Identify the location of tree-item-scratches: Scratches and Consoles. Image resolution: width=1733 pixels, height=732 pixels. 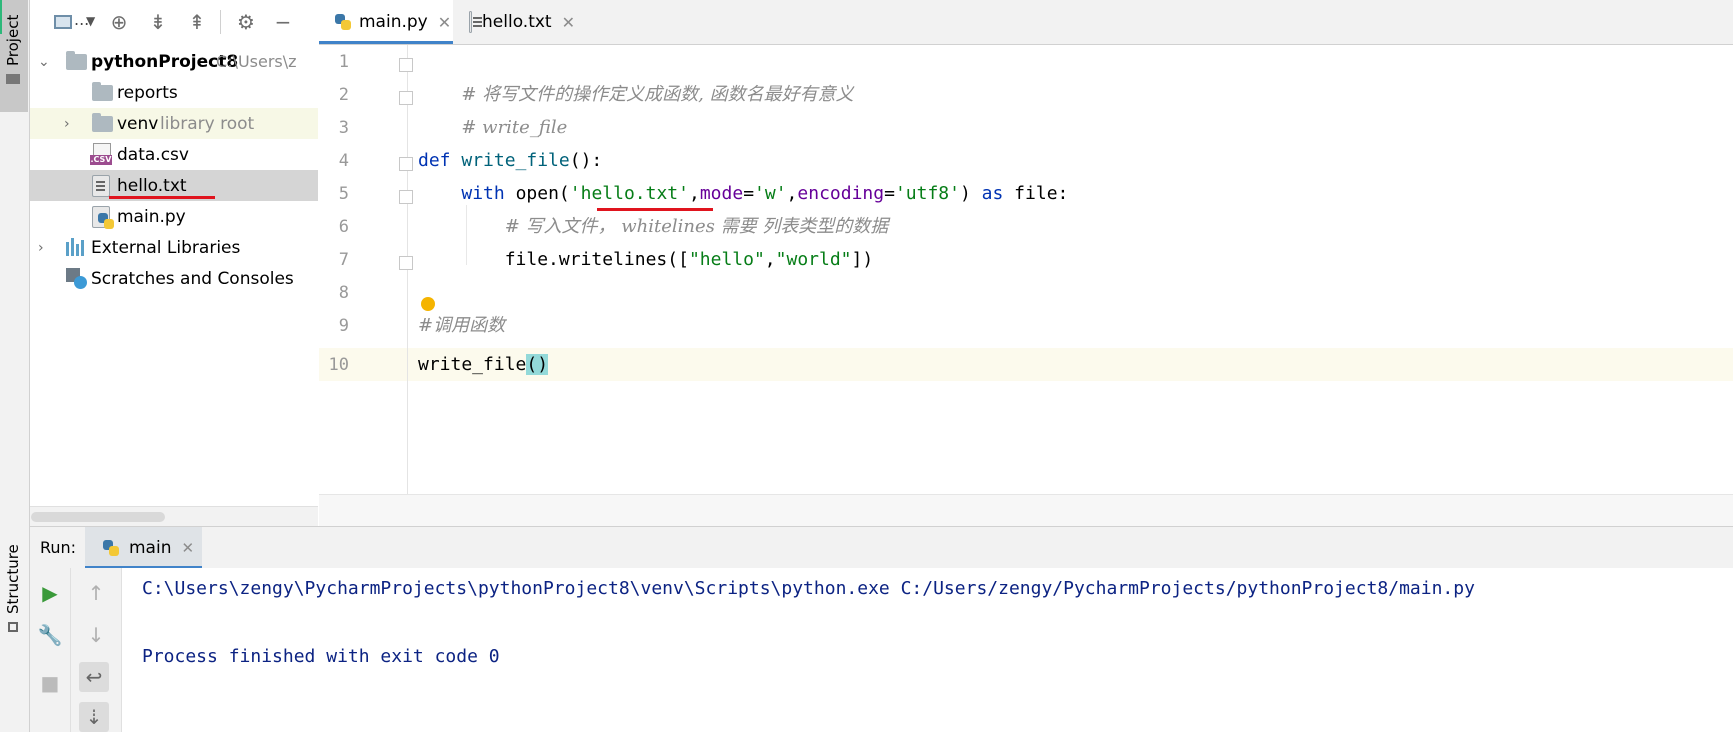
(174, 278).